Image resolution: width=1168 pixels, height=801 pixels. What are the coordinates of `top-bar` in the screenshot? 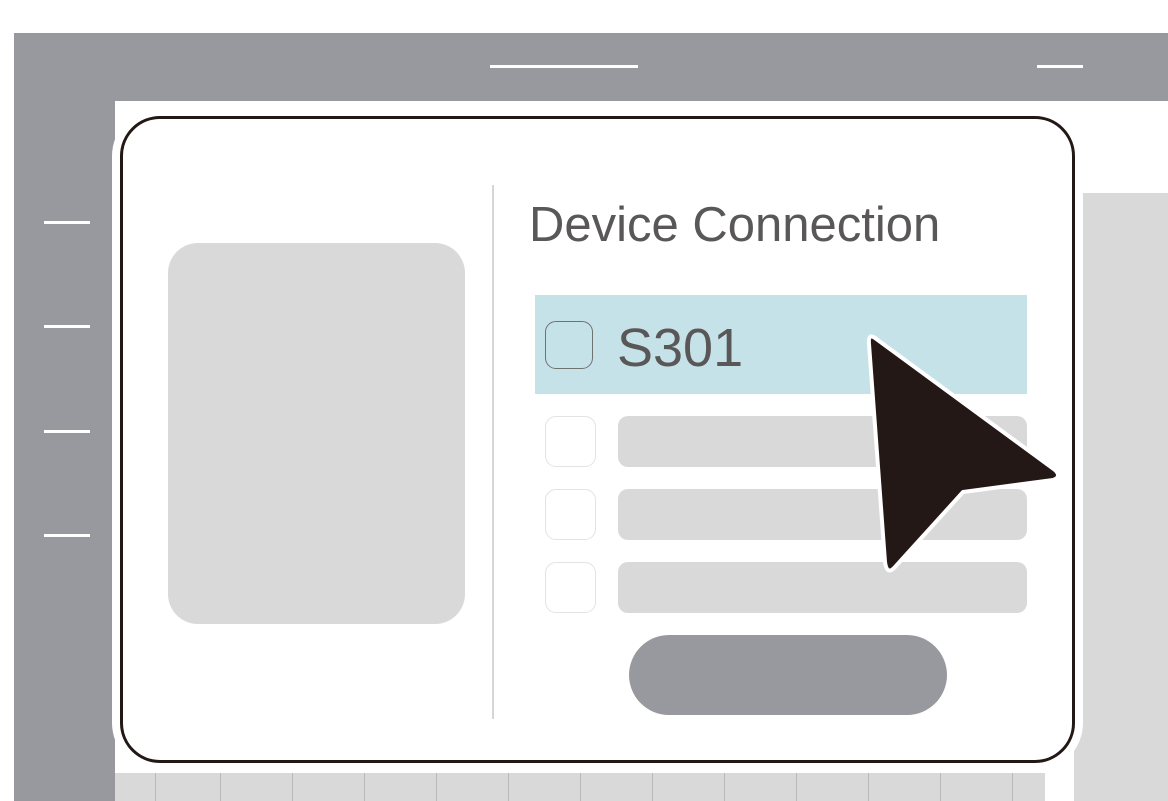 It's located at (591, 67).